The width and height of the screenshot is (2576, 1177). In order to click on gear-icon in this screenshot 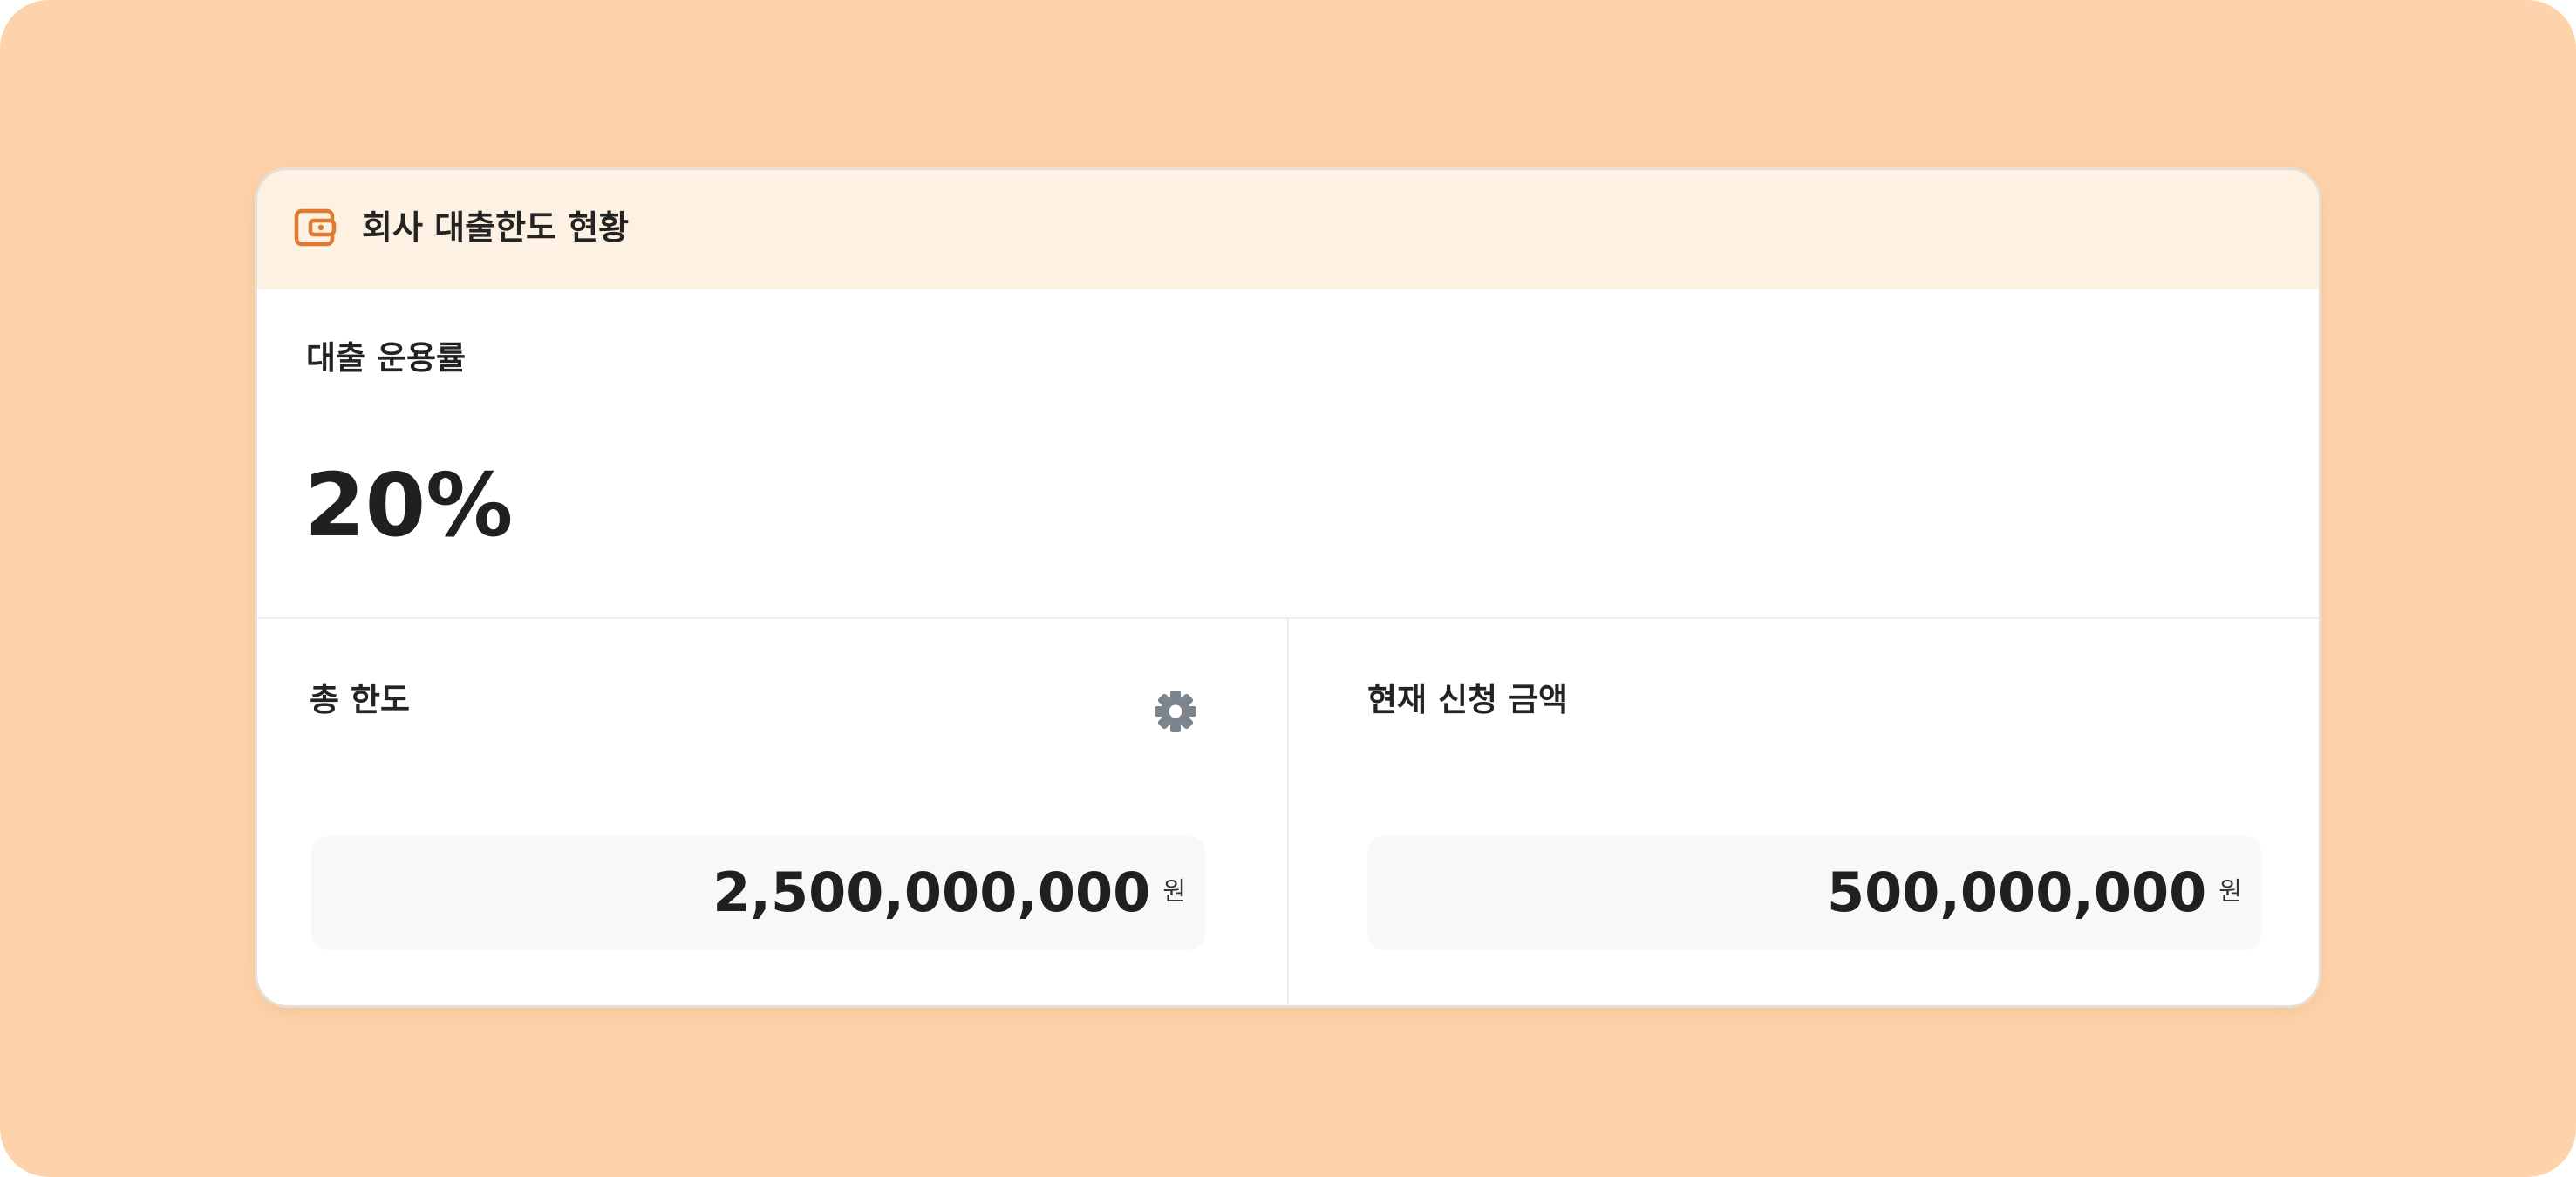, I will do `click(1175, 711)`.